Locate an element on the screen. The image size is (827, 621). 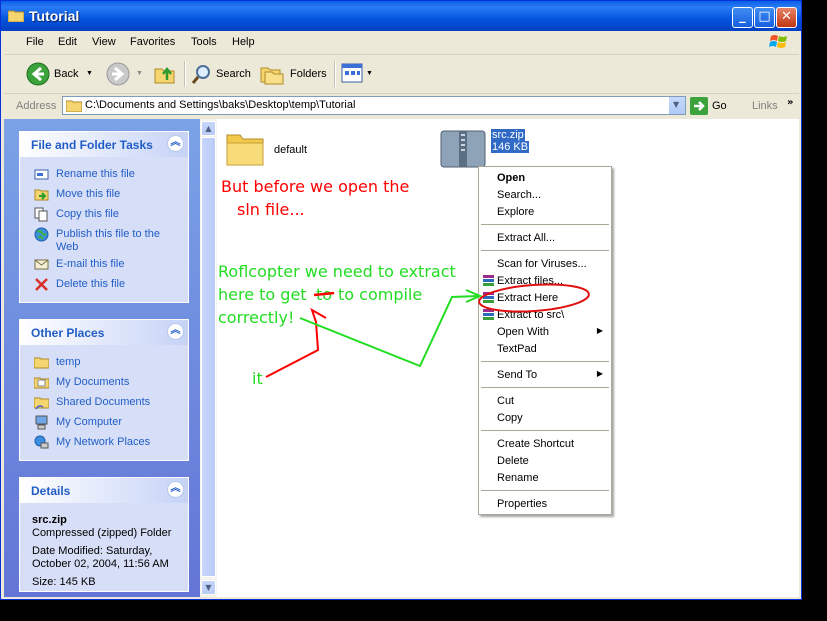
menu-item-send-to: Send To is located at coordinates (517, 375).